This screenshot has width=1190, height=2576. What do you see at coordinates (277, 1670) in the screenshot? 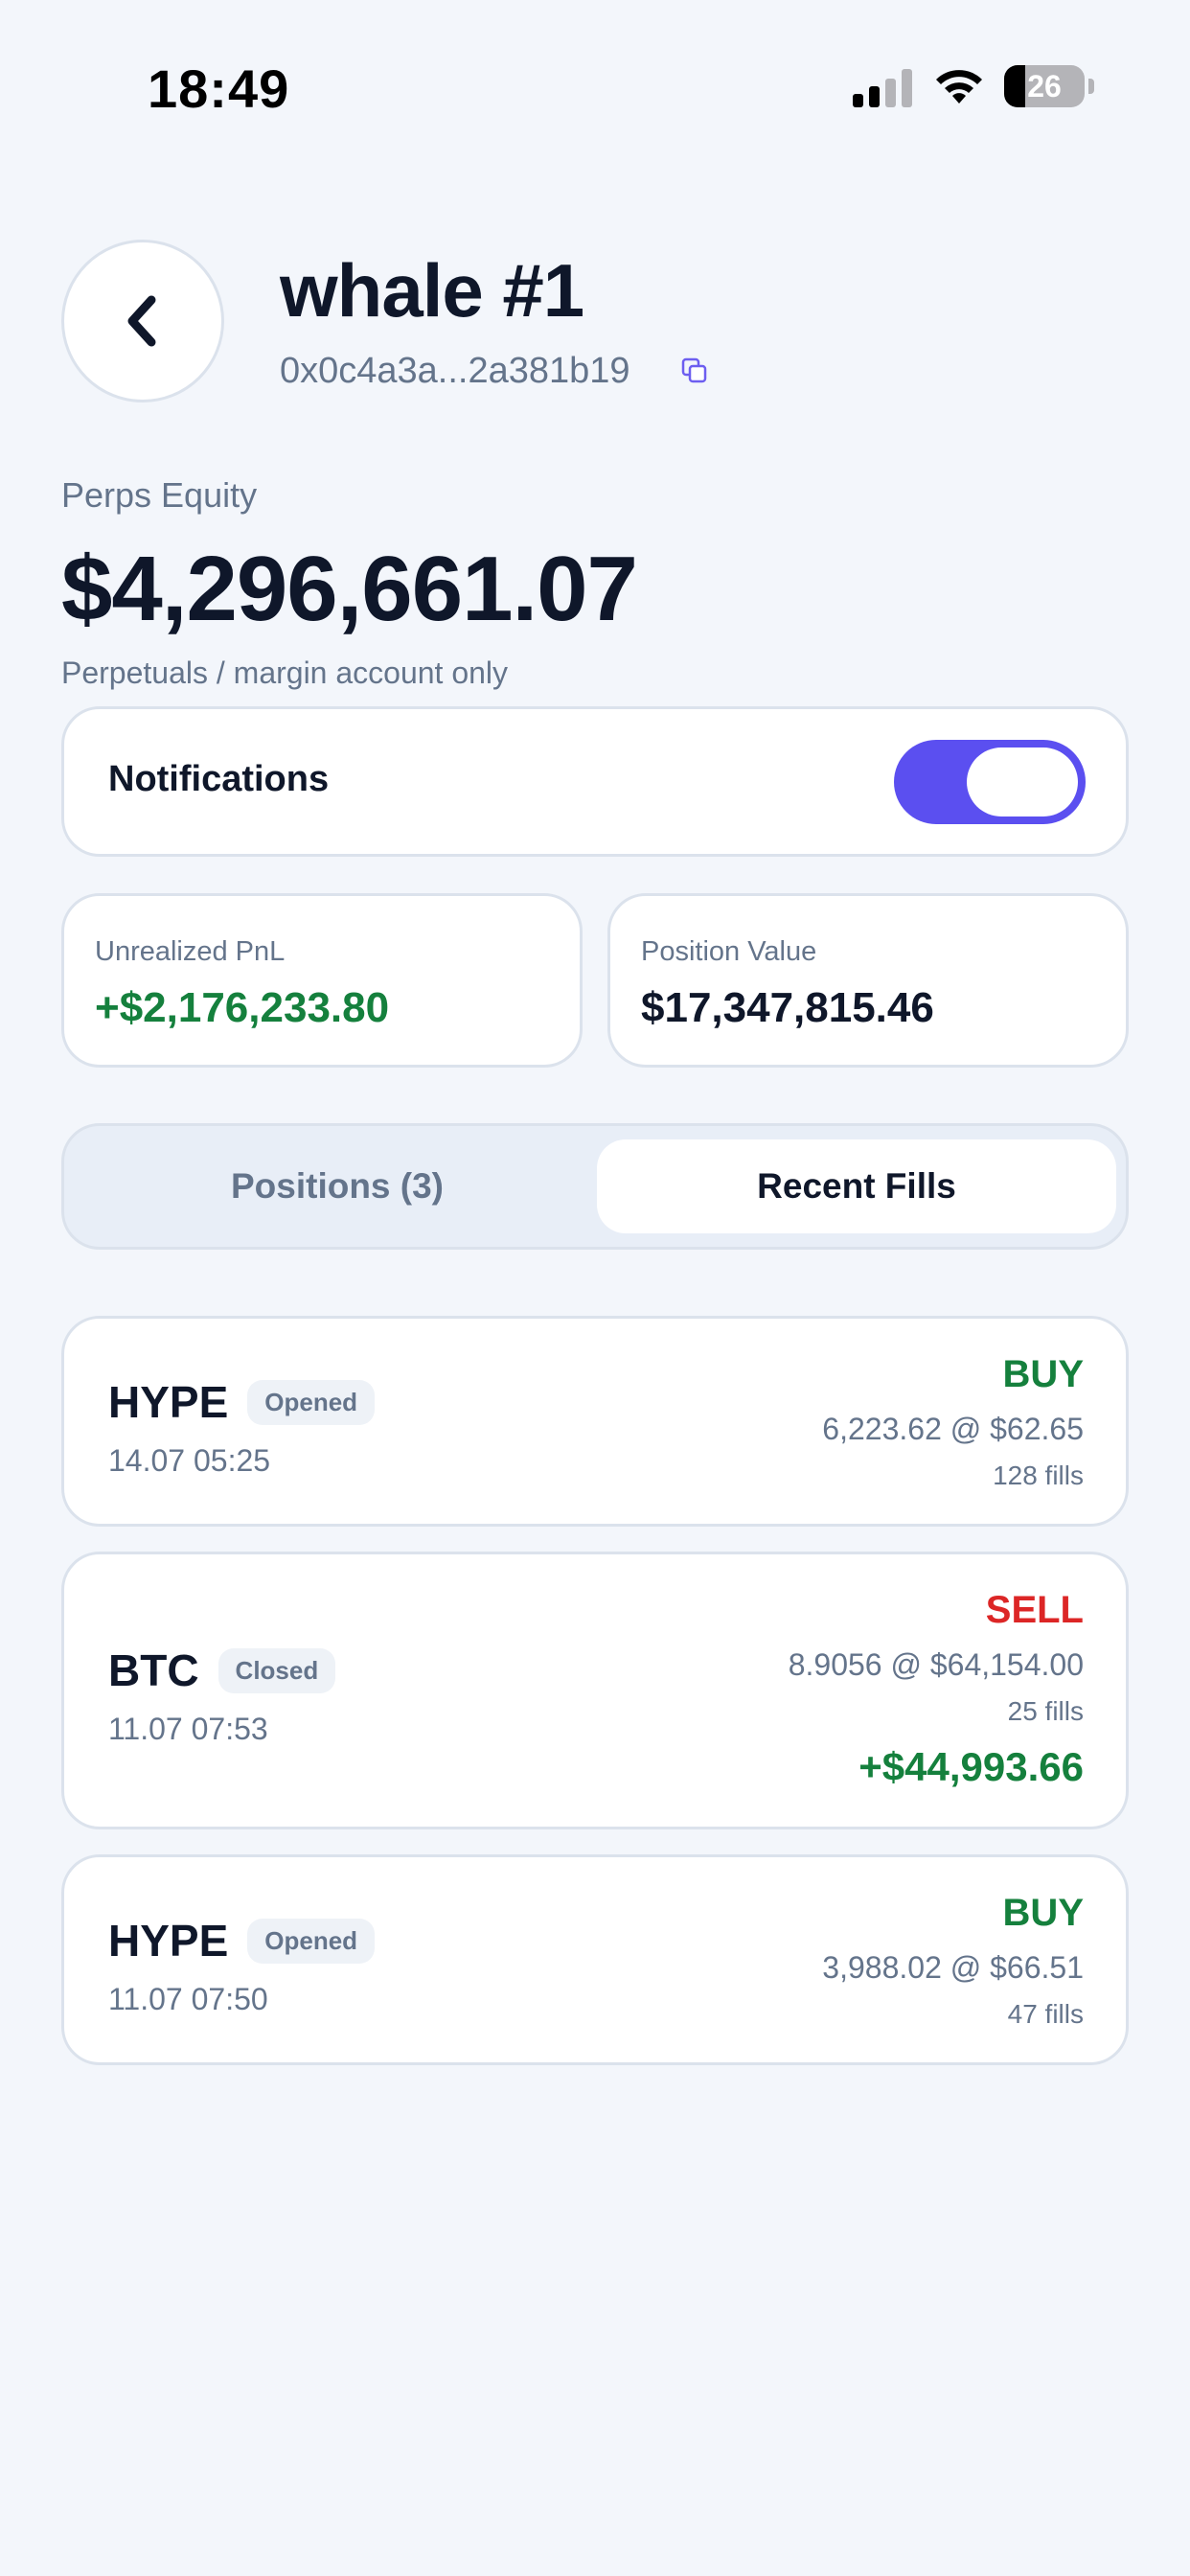
I see `status-badge: Closed` at bounding box center [277, 1670].